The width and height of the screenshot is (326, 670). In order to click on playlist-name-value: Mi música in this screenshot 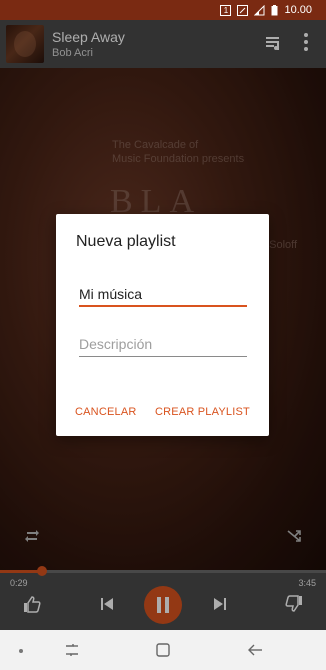, I will do `click(111, 294)`.